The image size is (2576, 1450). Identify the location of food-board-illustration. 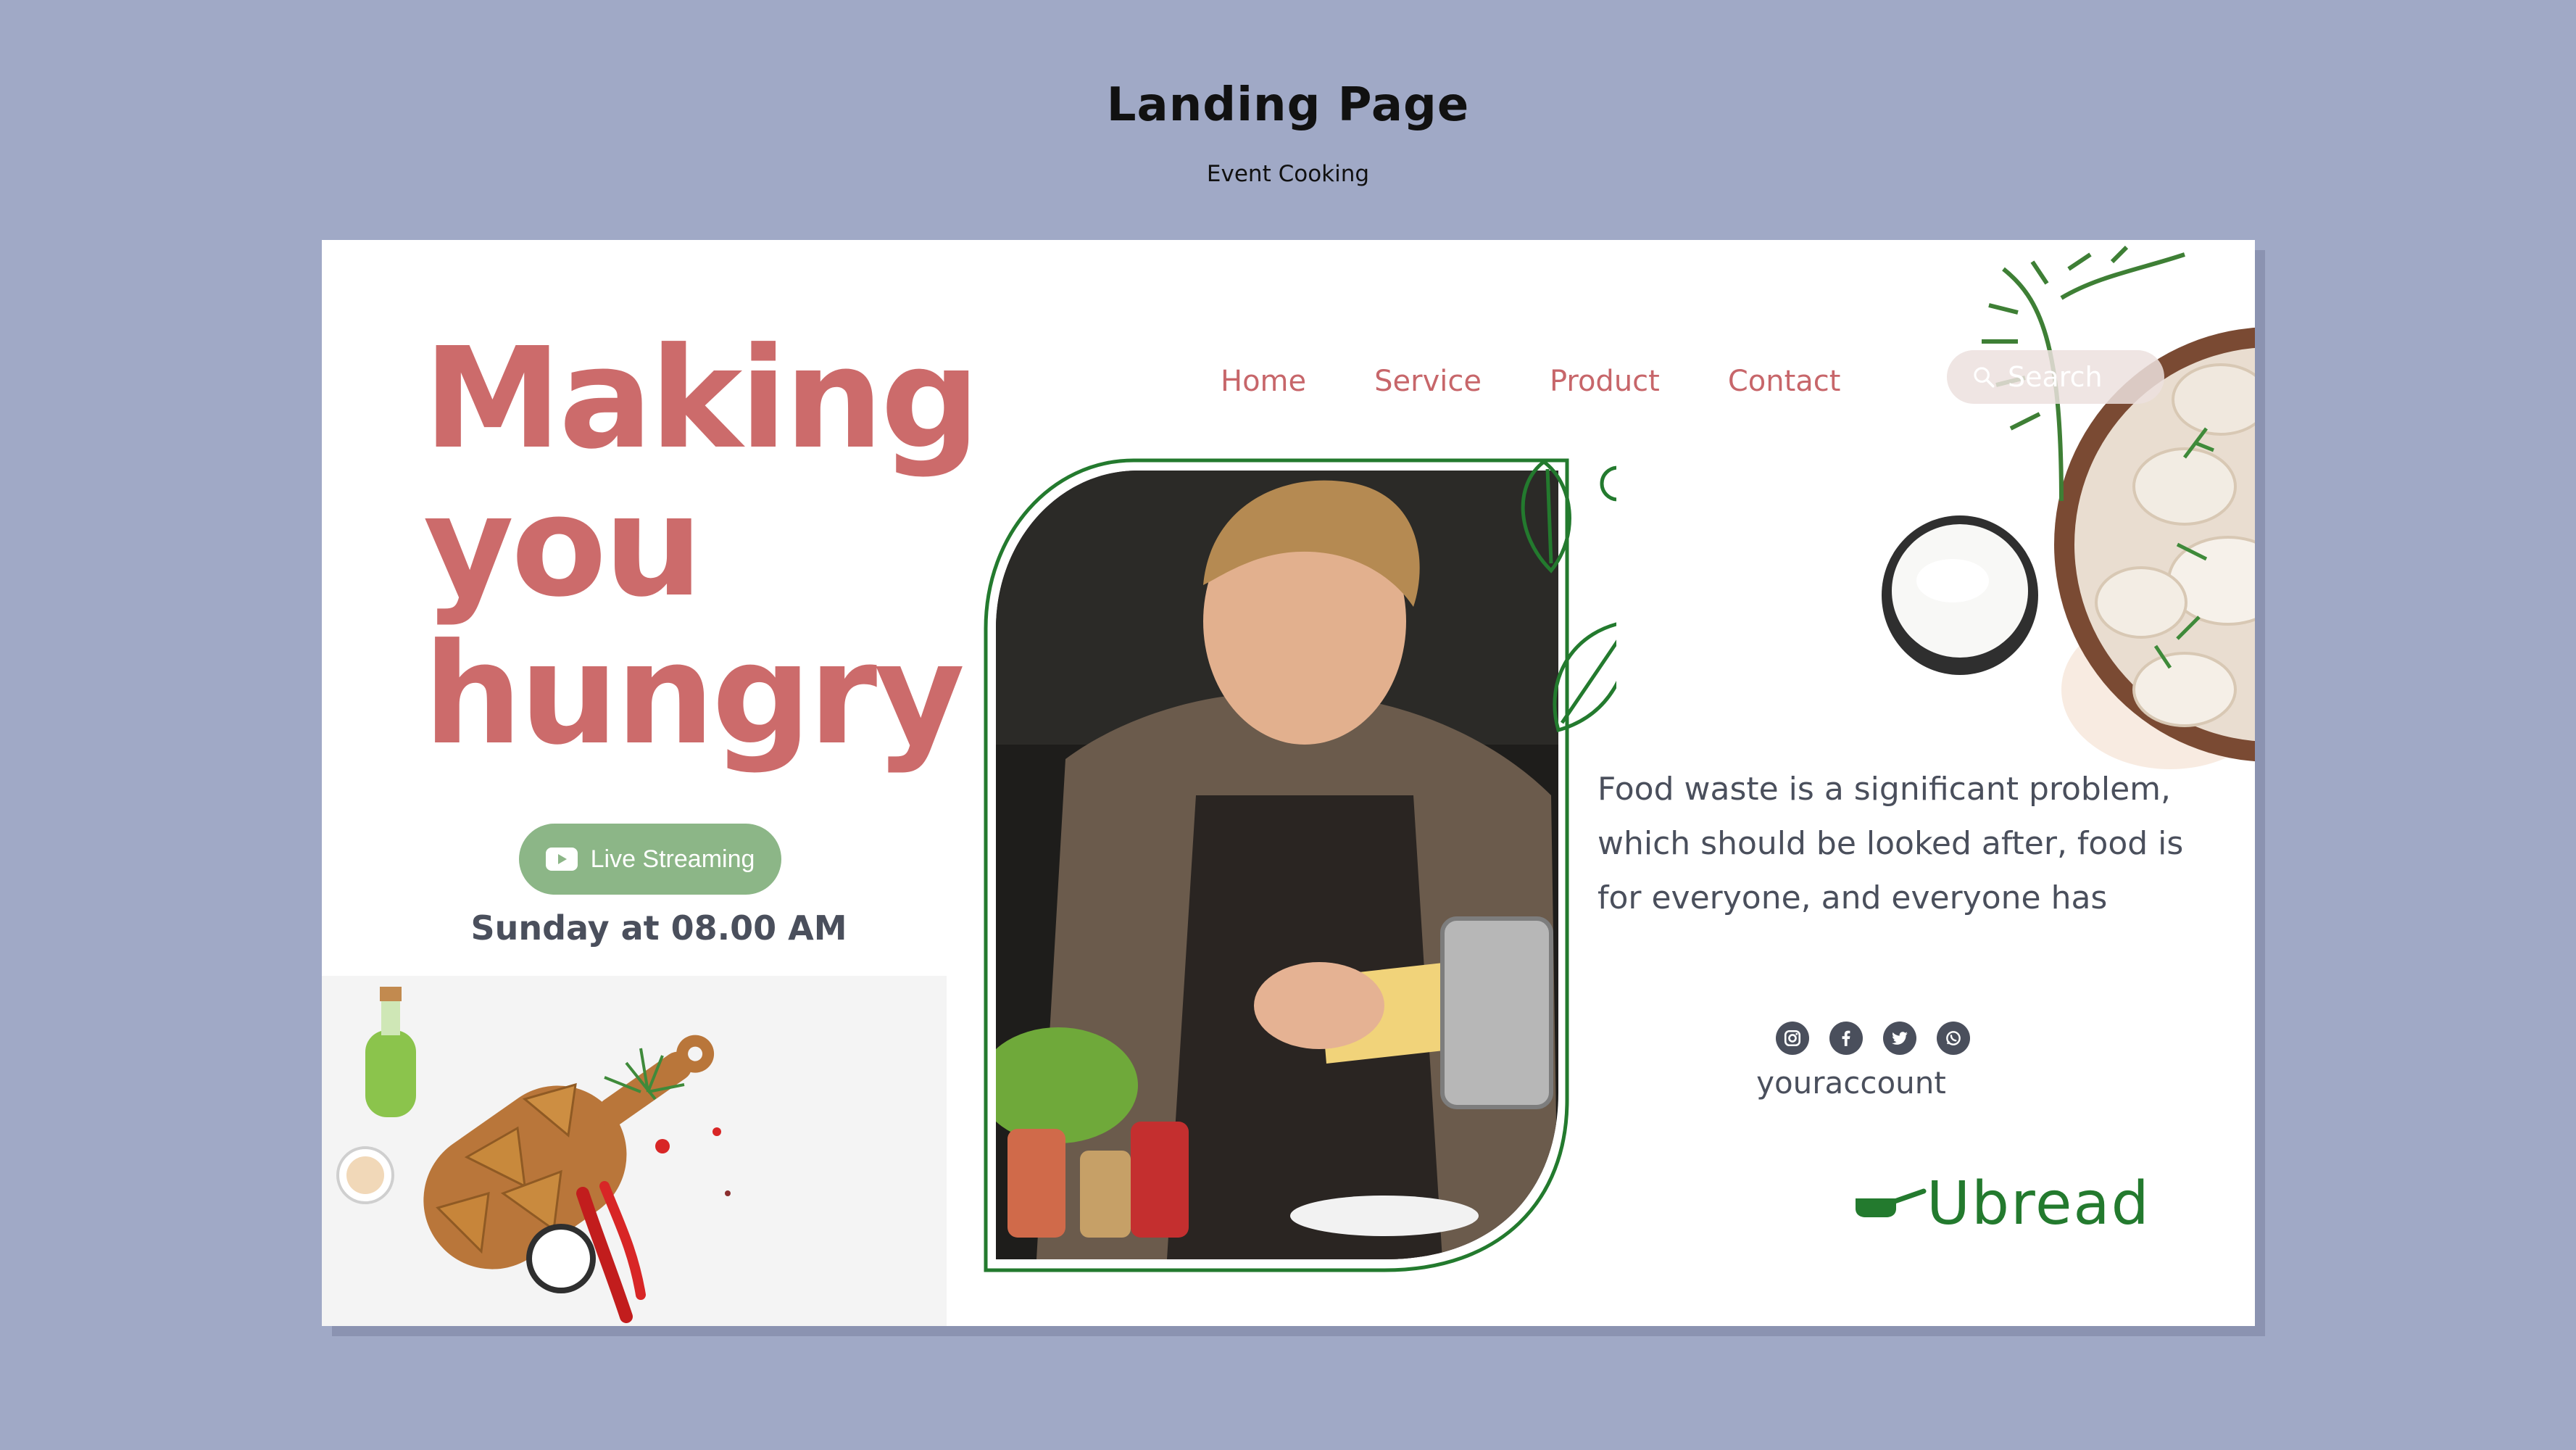
(634, 1151).